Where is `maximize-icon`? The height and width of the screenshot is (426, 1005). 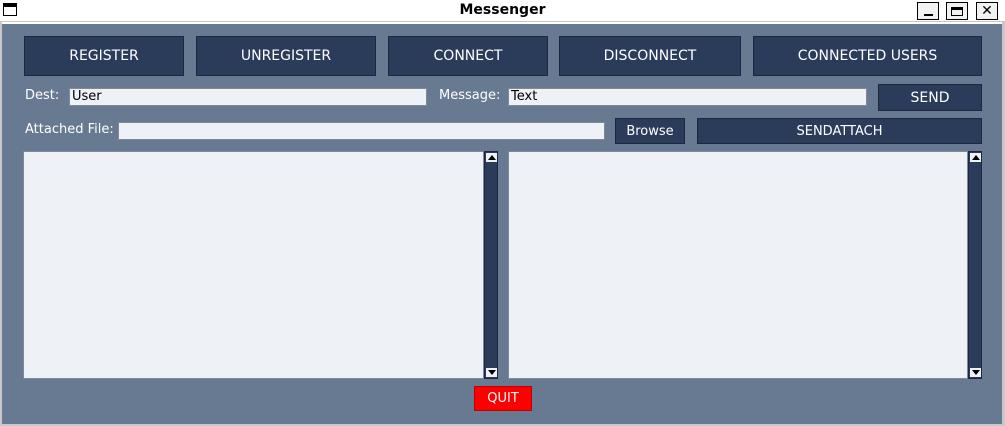 maximize-icon is located at coordinates (957, 11).